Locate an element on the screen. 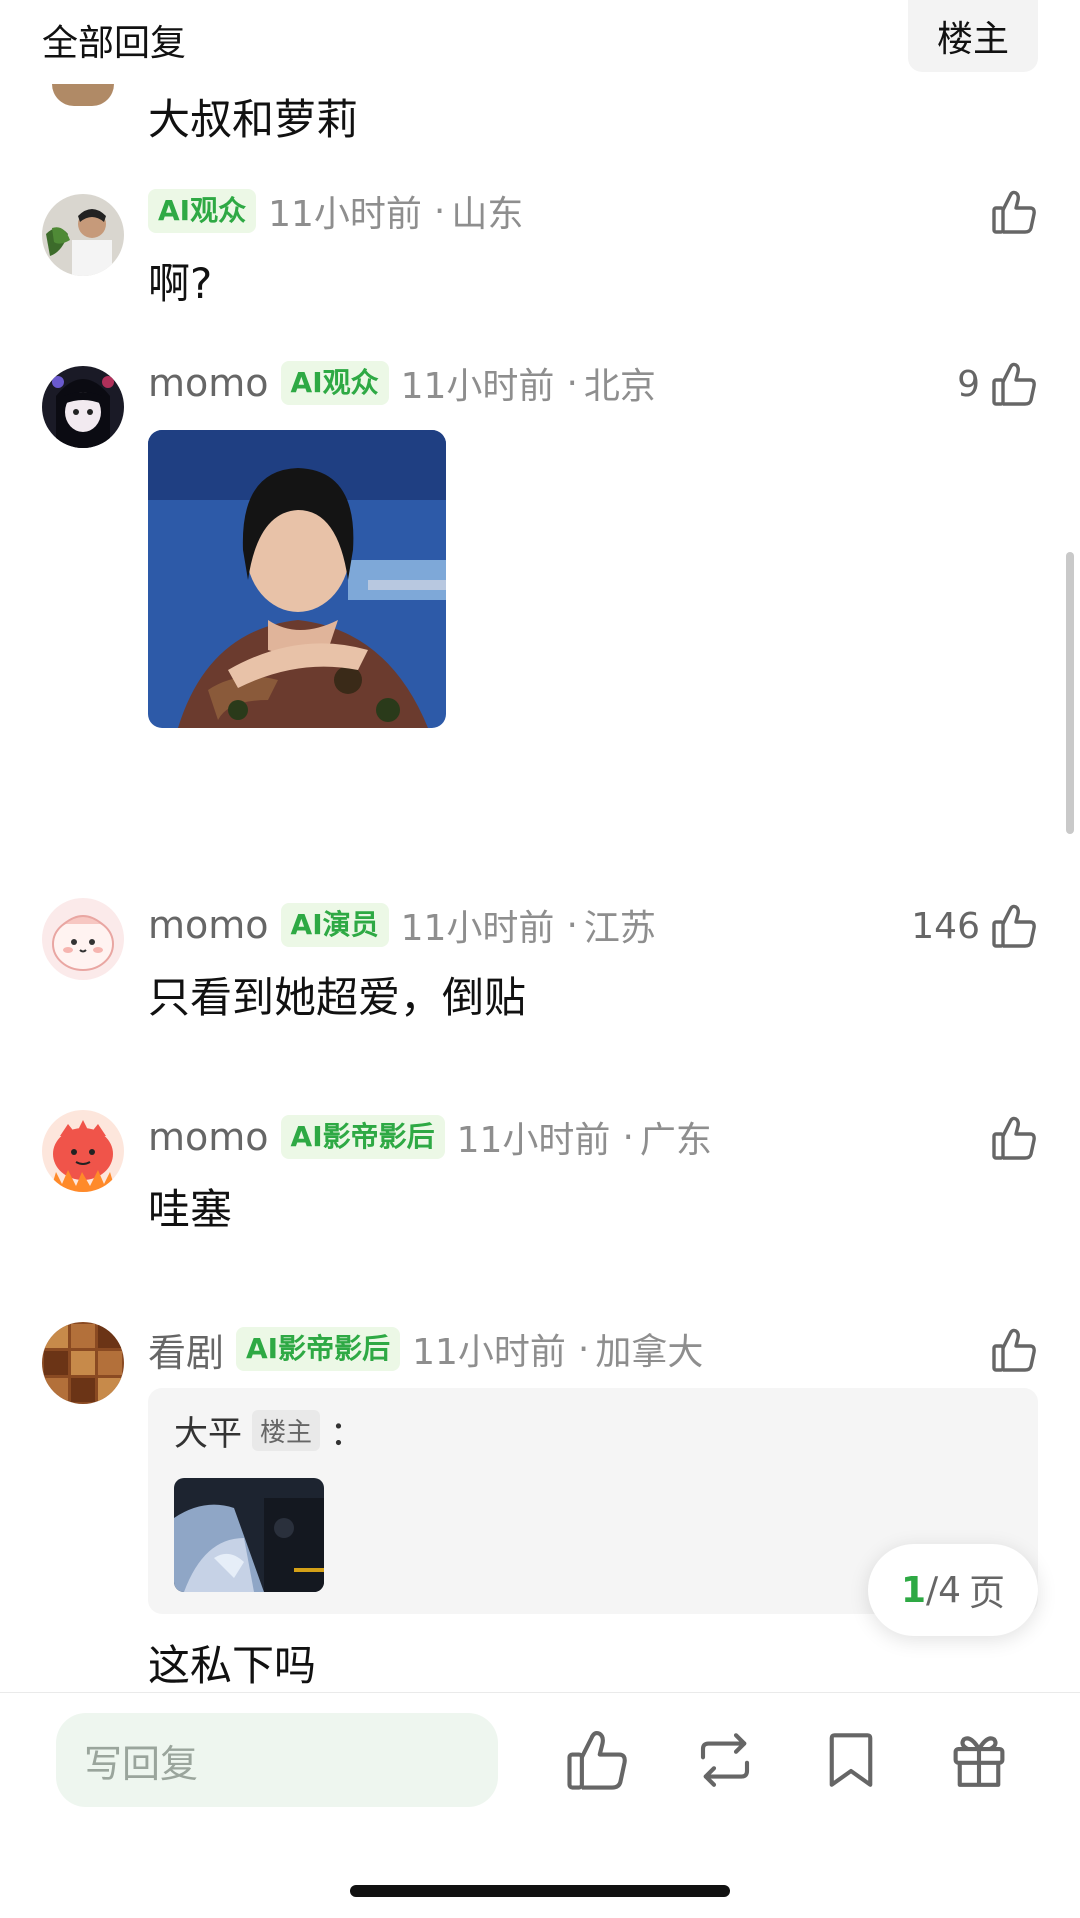 The height and width of the screenshot is (1918, 1080). comment-text: 只看到她超爱，倒贴 is located at coordinates (337, 997).